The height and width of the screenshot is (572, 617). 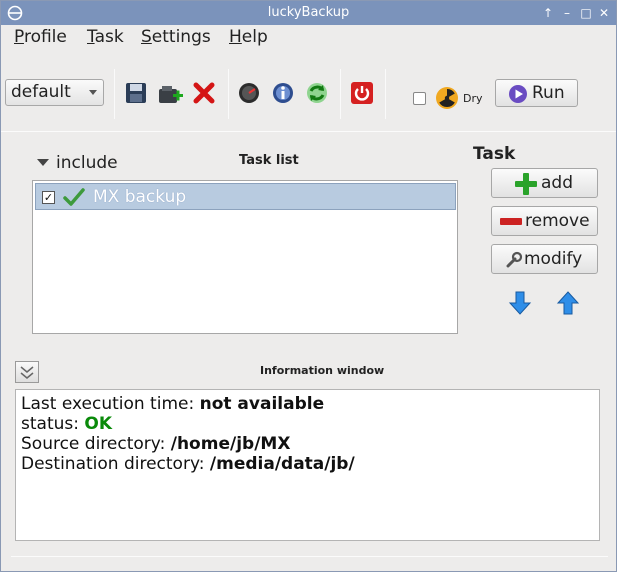 What do you see at coordinates (41, 92) in the screenshot?
I see `profile-combo-value: default` at bounding box center [41, 92].